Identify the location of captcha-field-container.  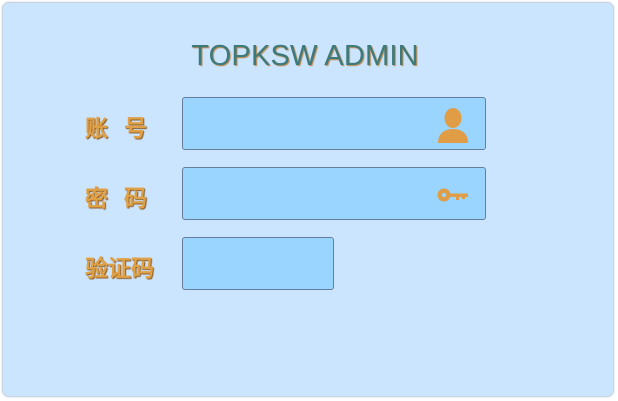
(258, 263).